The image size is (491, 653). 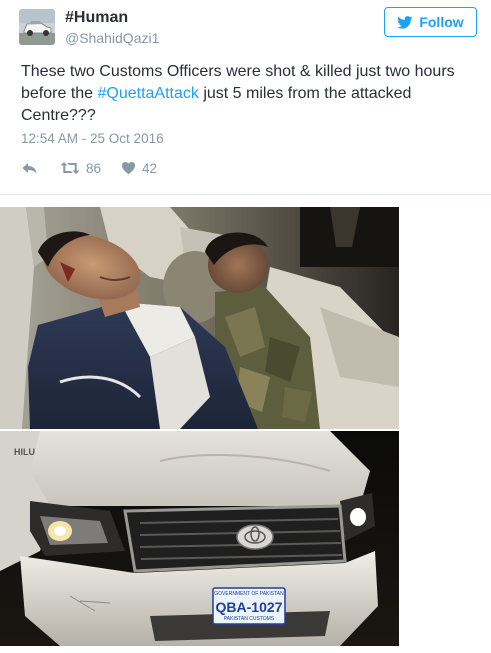 I want to click on user-handle: @ShahidQazi1, so click(x=112, y=38).